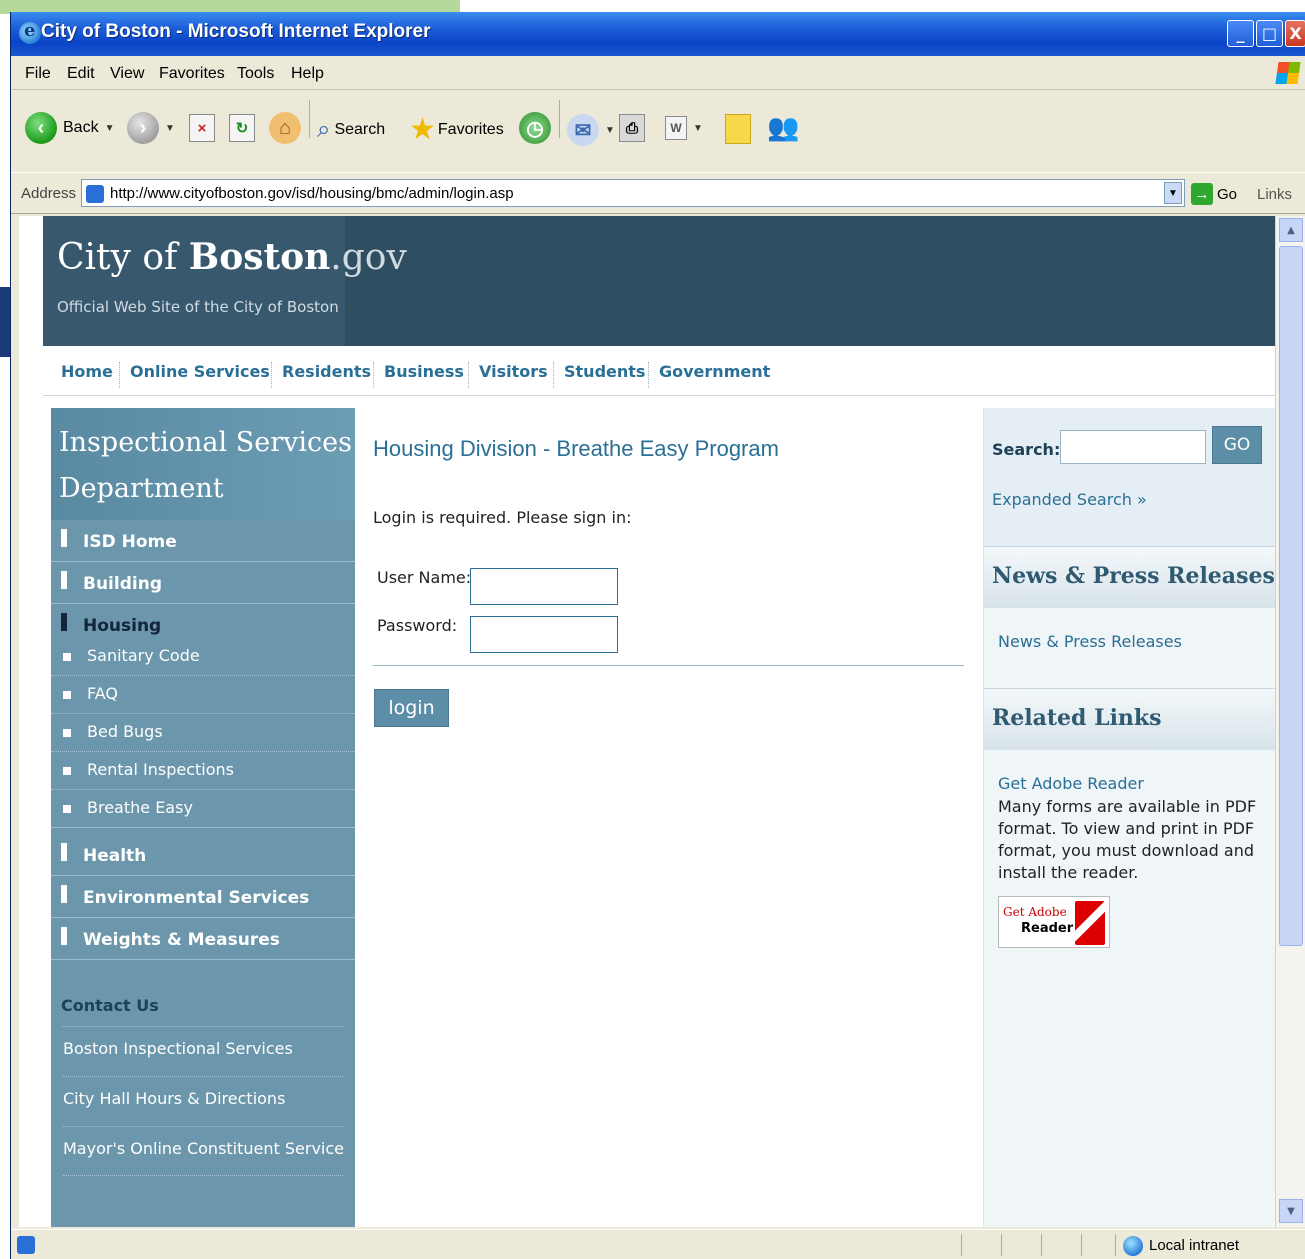 The height and width of the screenshot is (1259, 1305). I want to click on contact-link-label: City Hall Hours & Directions, so click(174, 1098).